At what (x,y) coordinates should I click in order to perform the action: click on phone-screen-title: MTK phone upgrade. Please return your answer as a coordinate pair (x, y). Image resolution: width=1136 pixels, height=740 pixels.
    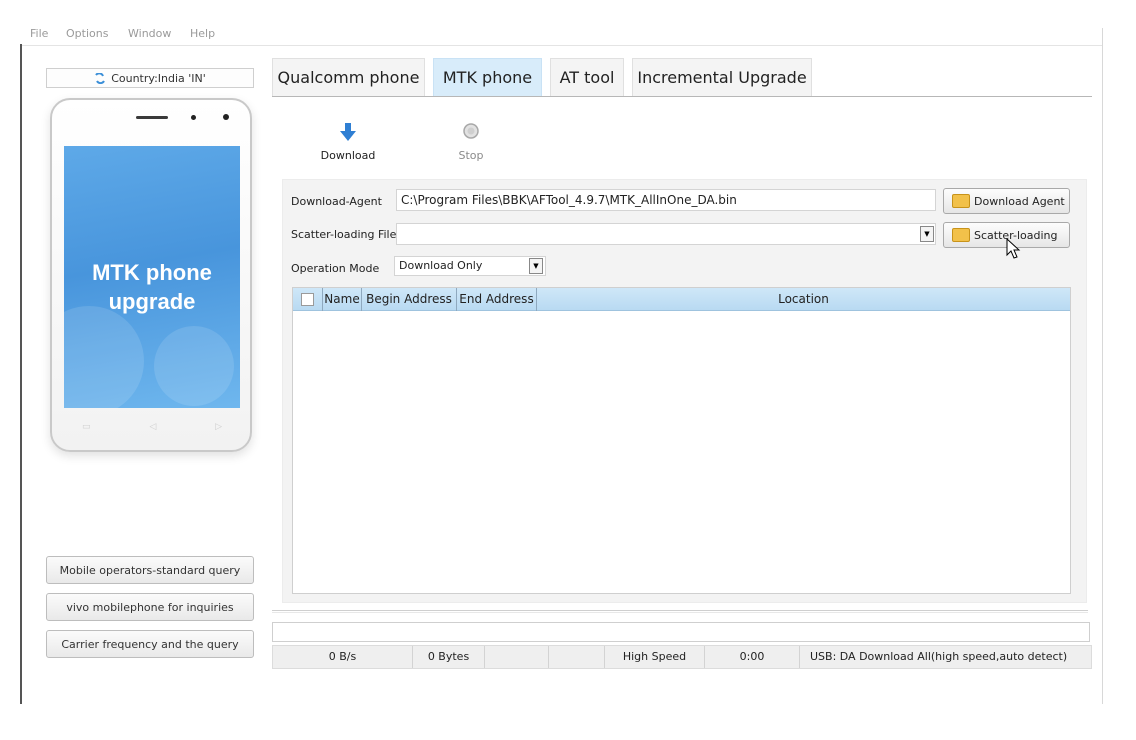
    Looking at the image, I should click on (152, 287).